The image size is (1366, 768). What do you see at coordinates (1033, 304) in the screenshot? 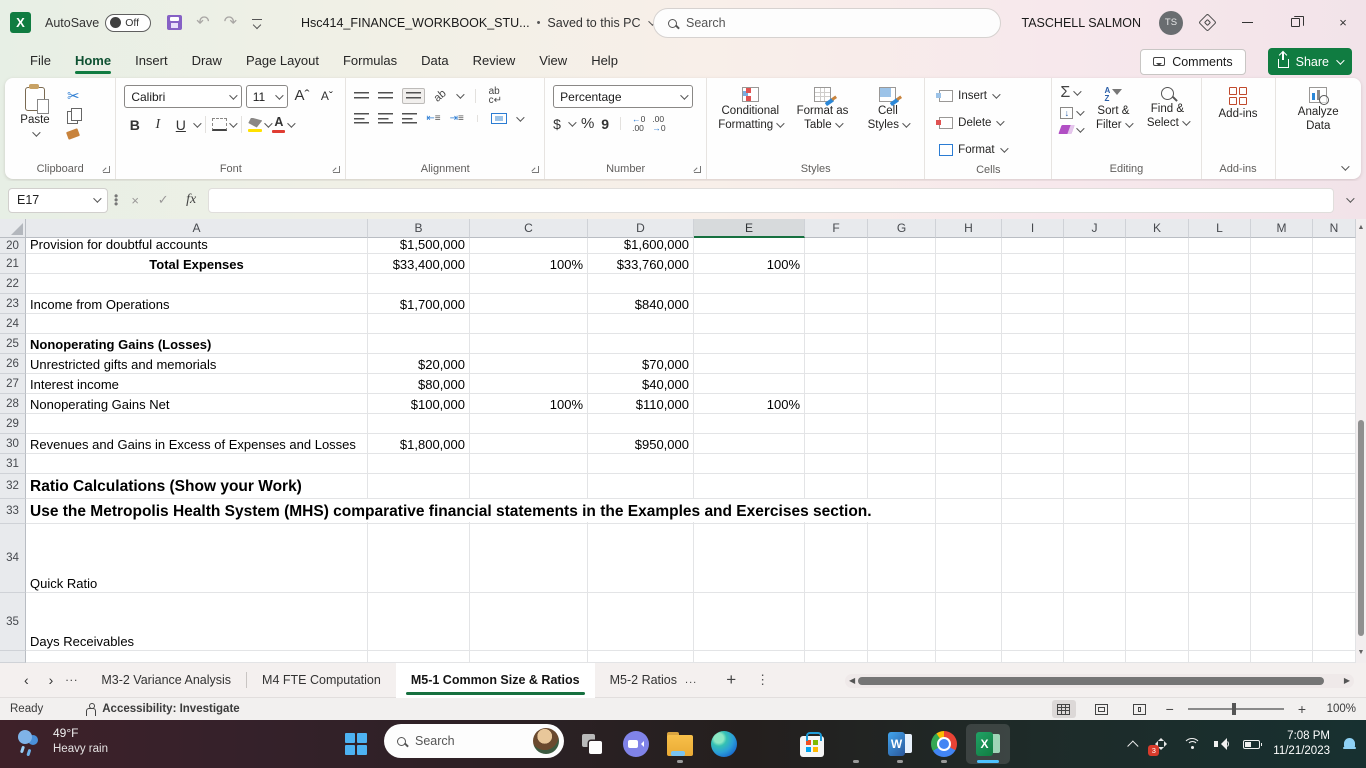
I see `cell-I23` at bounding box center [1033, 304].